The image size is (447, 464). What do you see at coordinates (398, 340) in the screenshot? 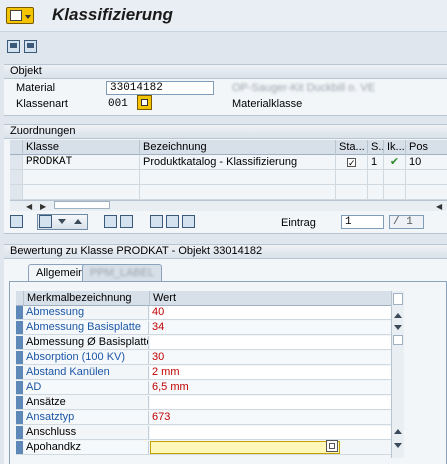
I see `vertical-scroll-thumb` at bounding box center [398, 340].